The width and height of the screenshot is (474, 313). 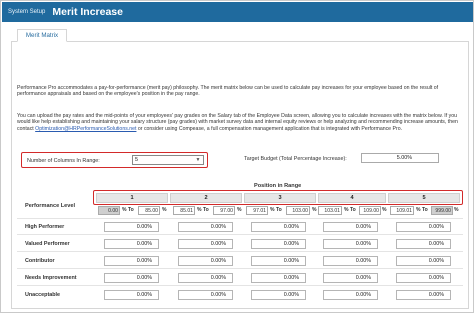 What do you see at coordinates (330, 210) in the screenshot?
I see `range-from-input: 103.01` at bounding box center [330, 210].